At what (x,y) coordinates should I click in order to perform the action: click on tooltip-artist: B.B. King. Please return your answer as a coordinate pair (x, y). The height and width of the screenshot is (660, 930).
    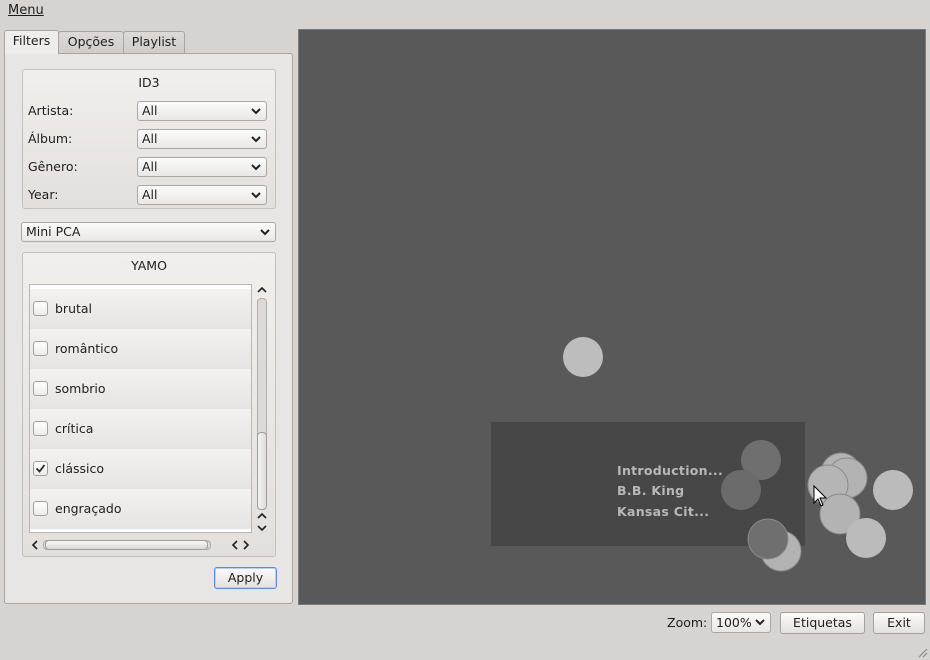
    Looking at the image, I should click on (651, 490).